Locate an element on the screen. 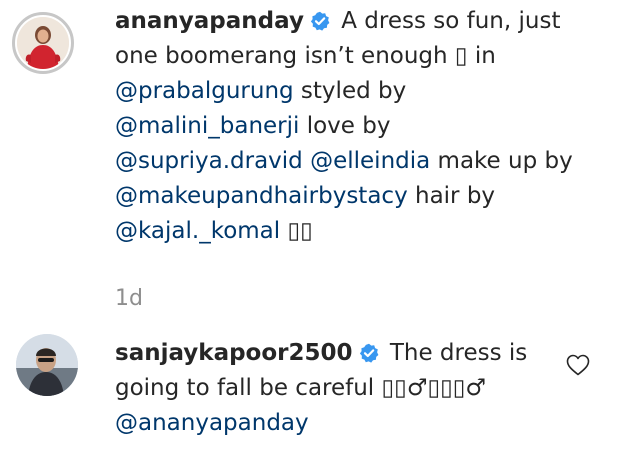 The width and height of the screenshot is (624, 469). mention-link: @supriya.dravid is located at coordinates (209, 161).